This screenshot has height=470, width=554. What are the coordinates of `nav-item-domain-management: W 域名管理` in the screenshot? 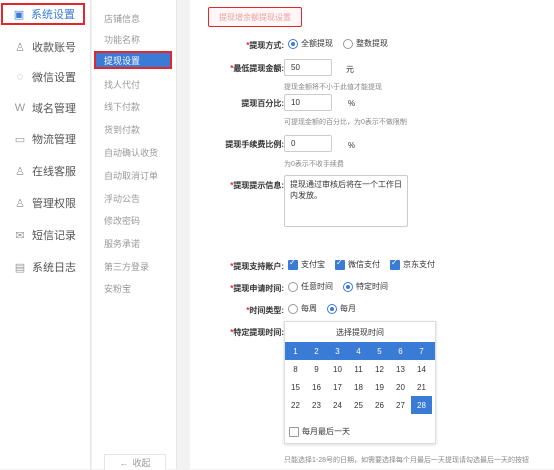 It's located at (45, 108).